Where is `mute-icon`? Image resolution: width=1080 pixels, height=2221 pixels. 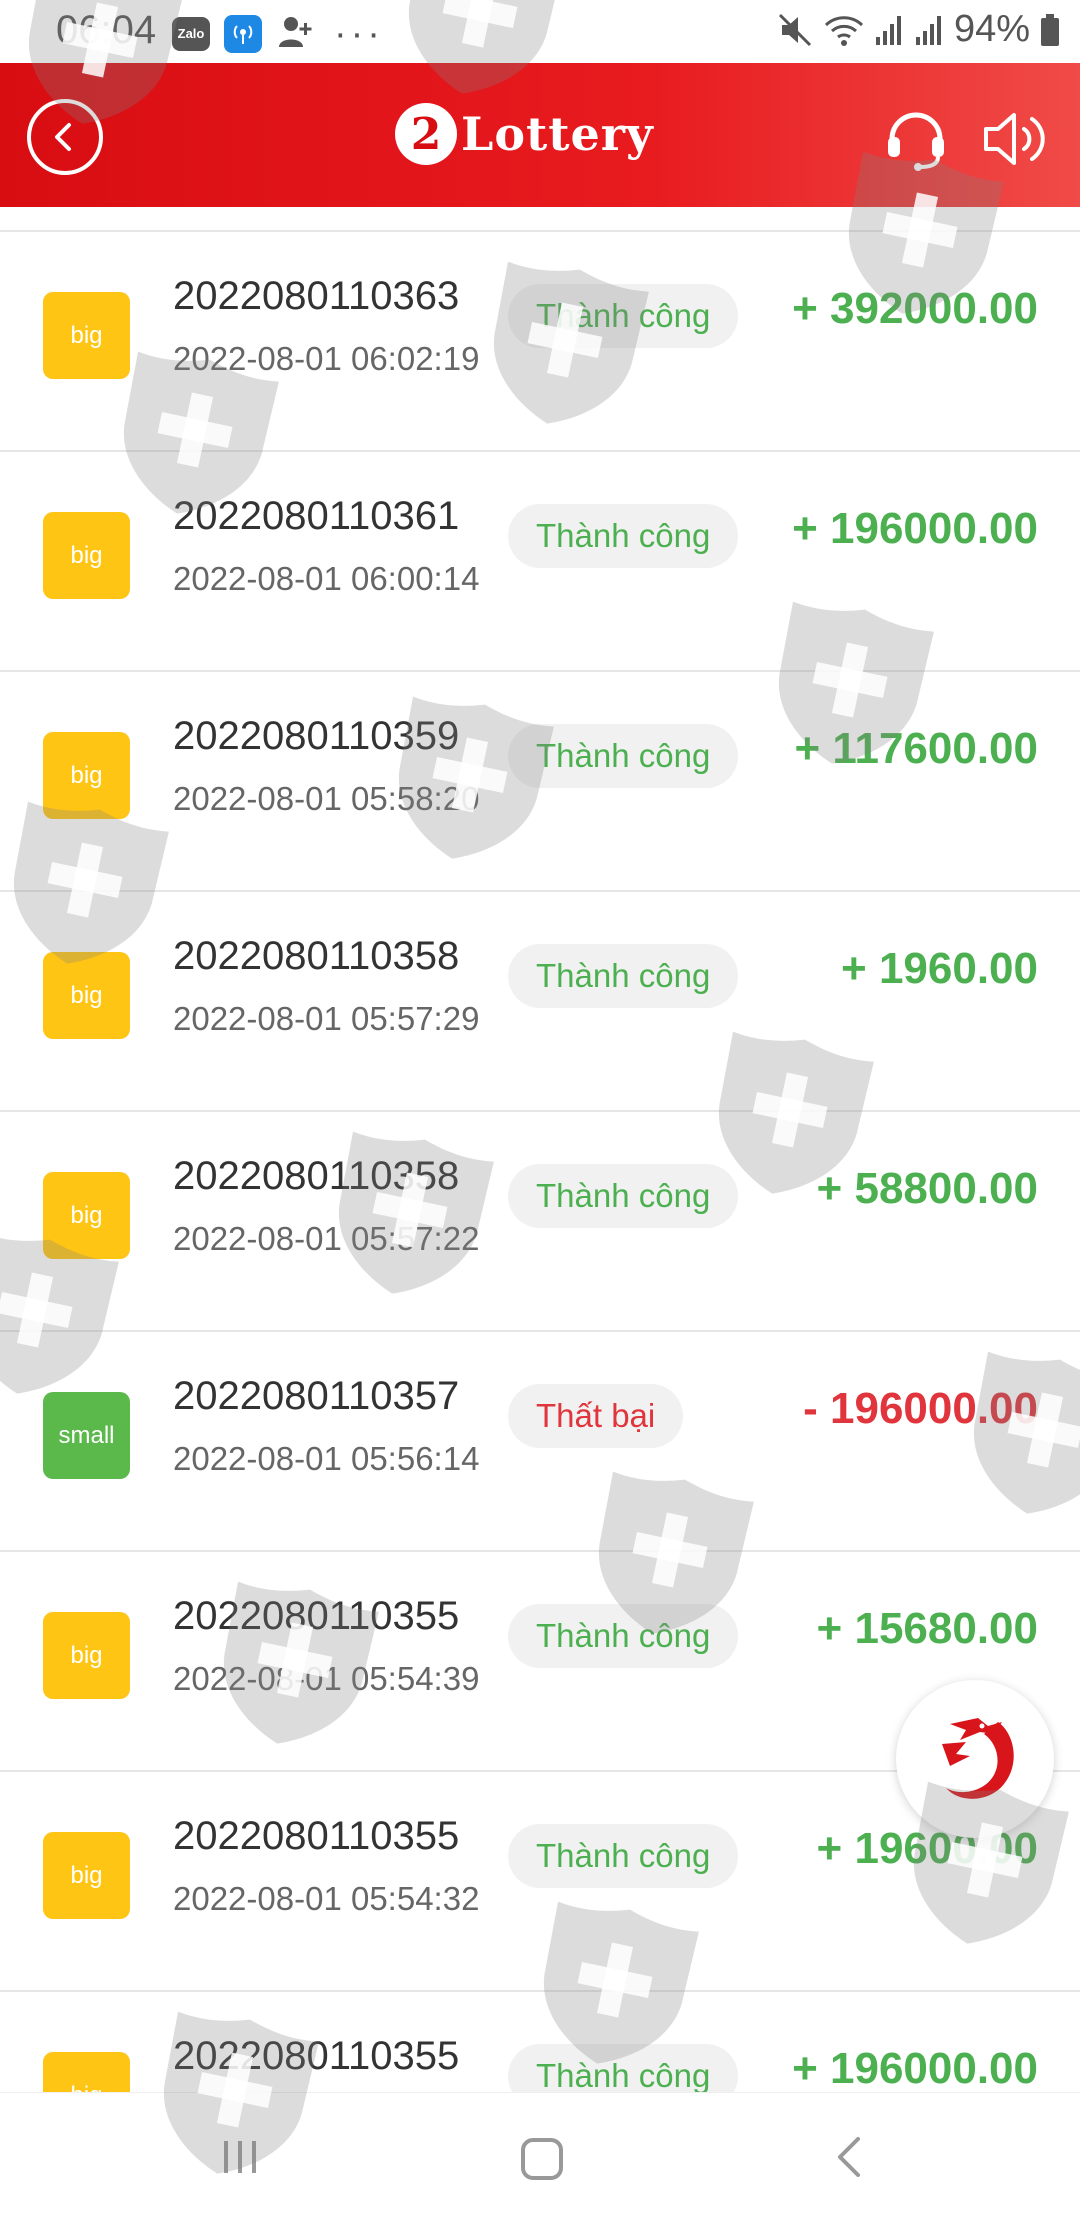 mute-icon is located at coordinates (794, 29).